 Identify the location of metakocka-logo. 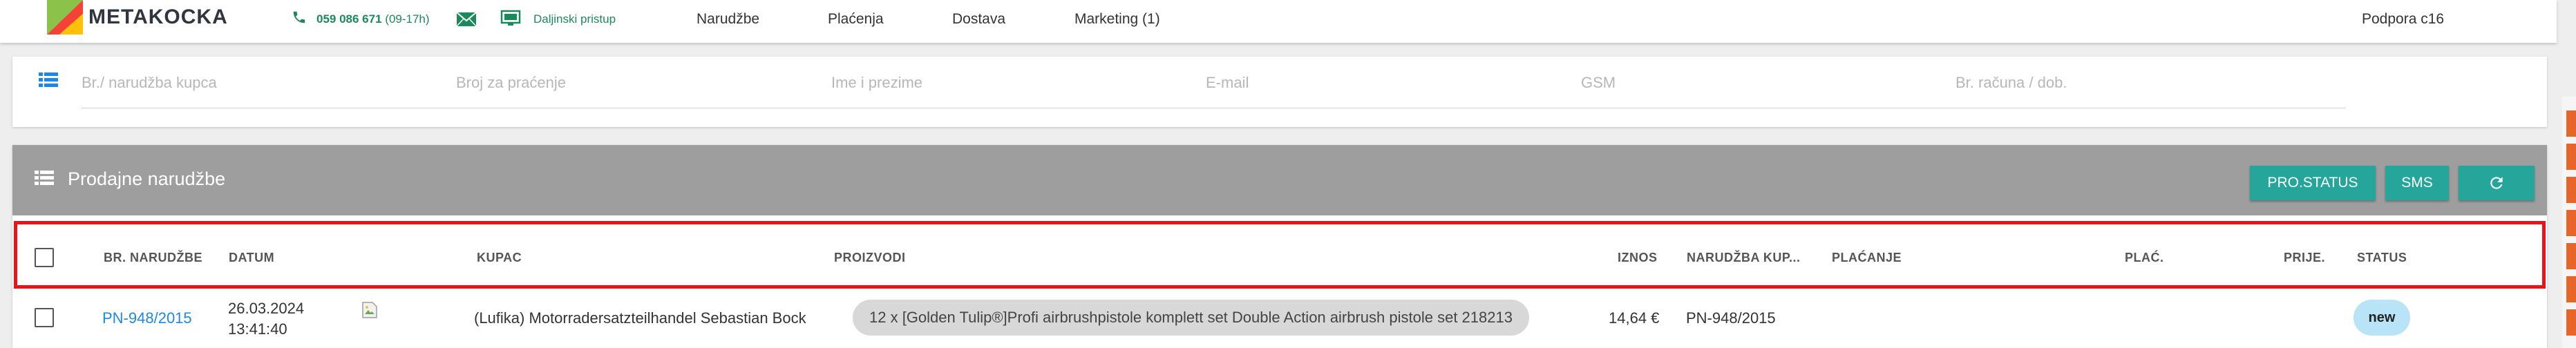
(65, 17).